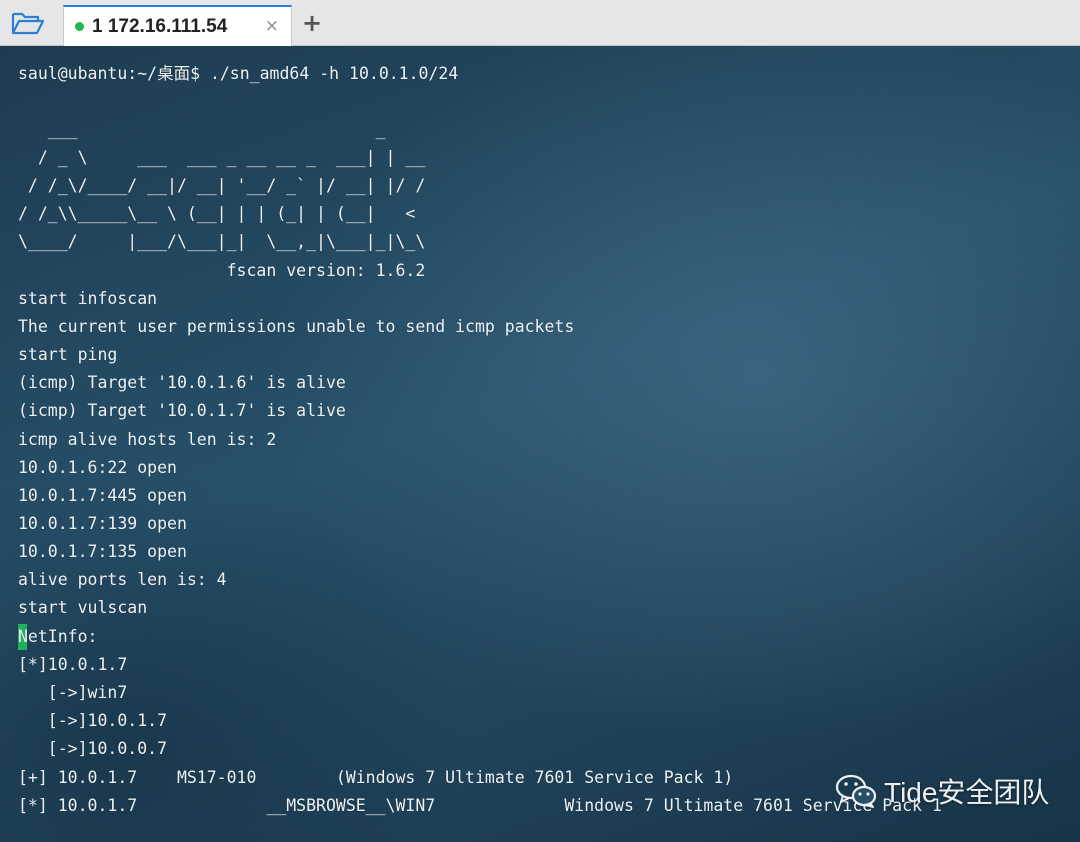 The image size is (1080, 842). Describe the element at coordinates (222, 185) in the screenshot. I see `terminal-line: / /_\/____/ __|/ __| '__/ _` |/ __| |/ /` at that location.